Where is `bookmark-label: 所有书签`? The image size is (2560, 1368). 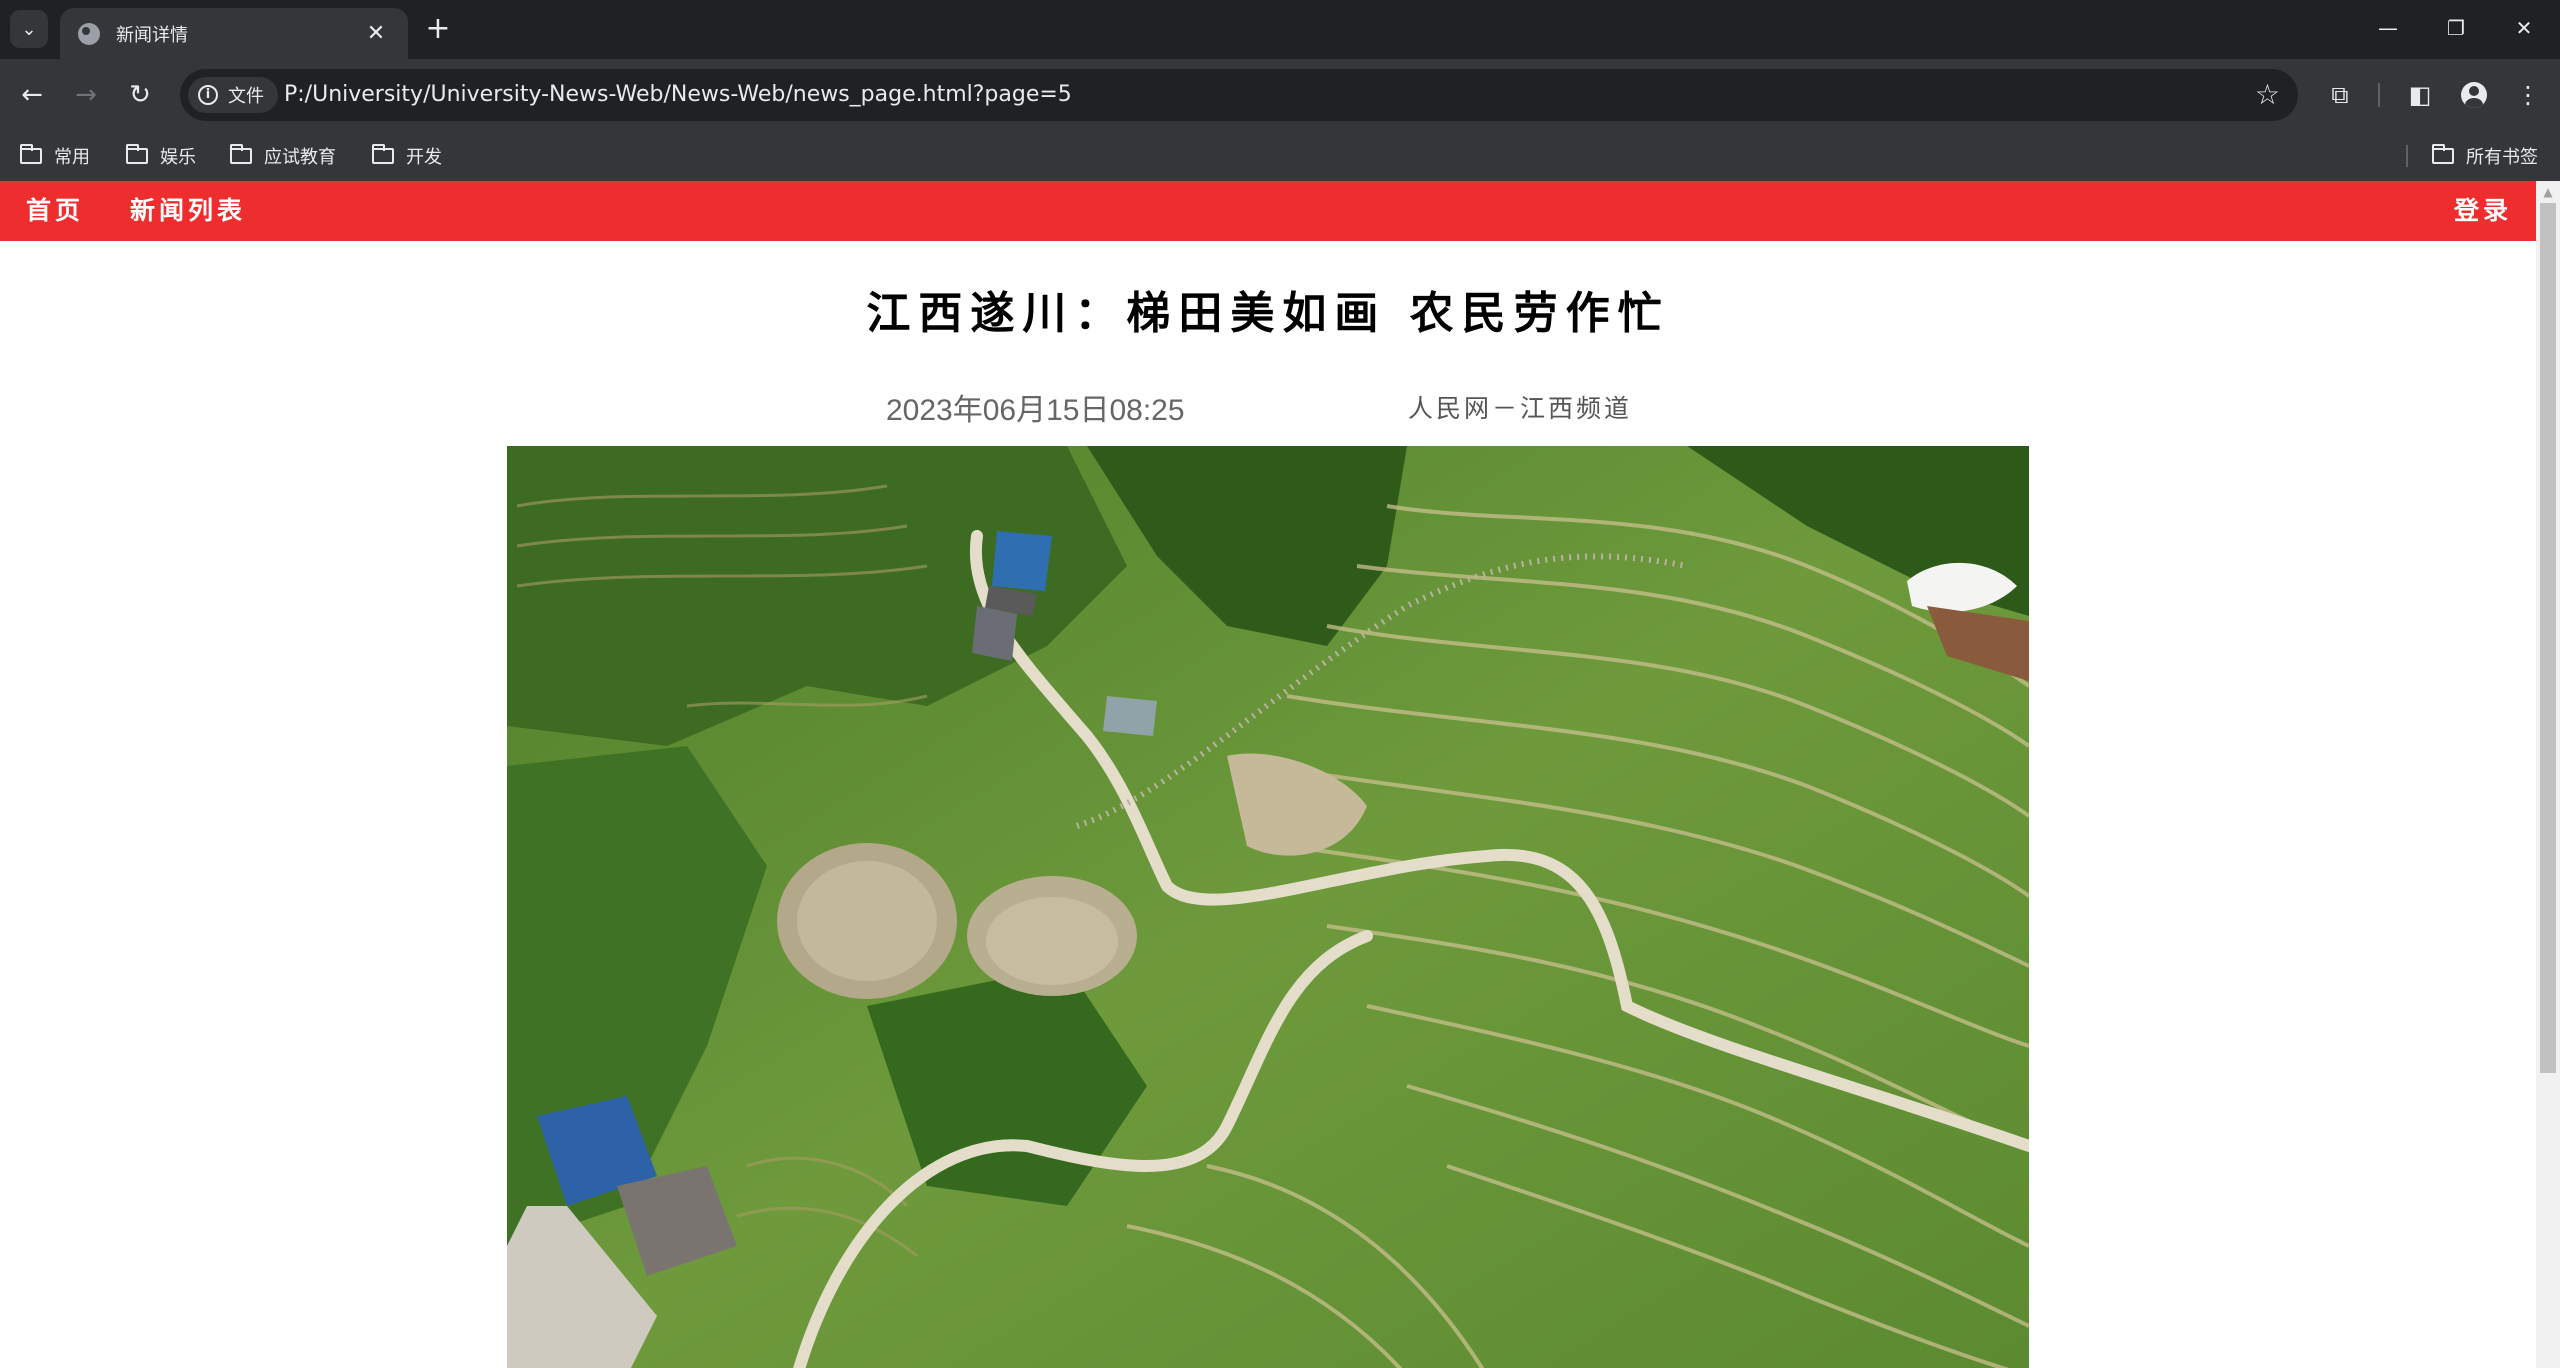 bookmark-label: 所有书签 is located at coordinates (2502, 157).